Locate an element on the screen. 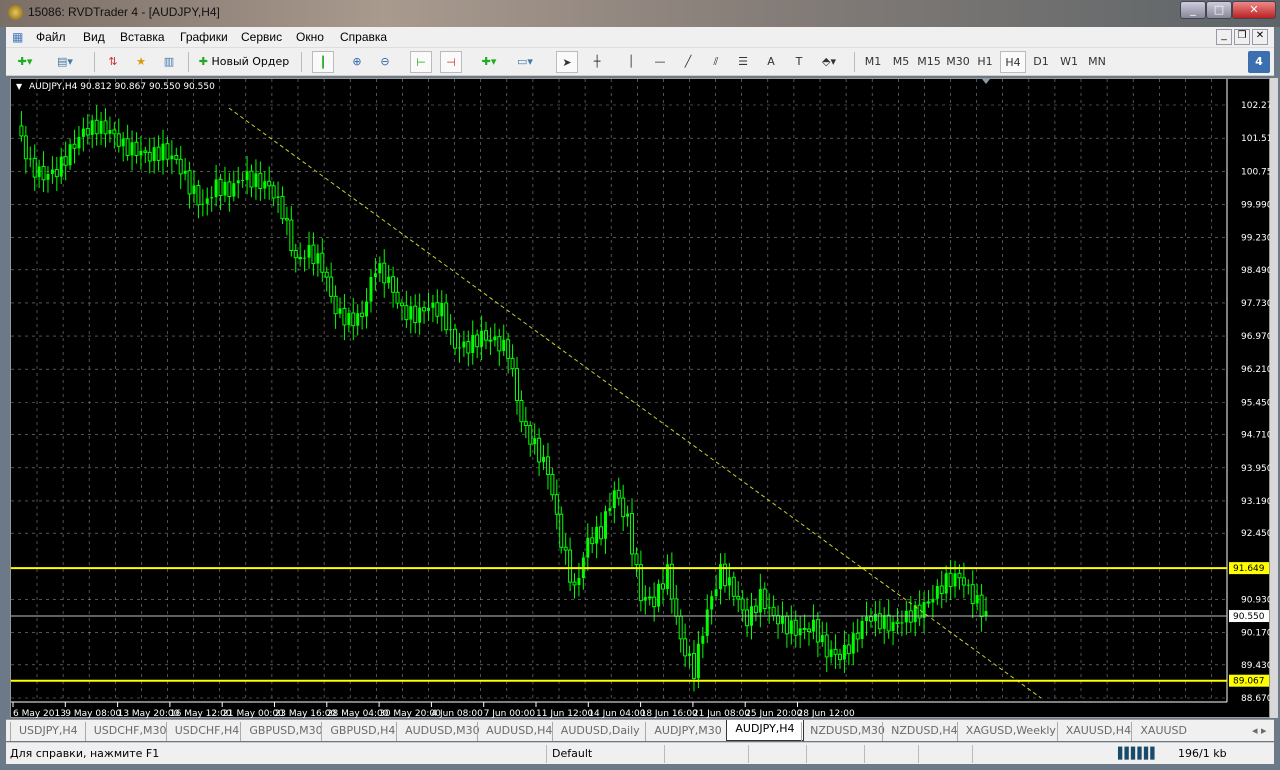 The image size is (1280, 770). tab-scroll-arrows: ◂ ▸ is located at coordinates (1259, 731).